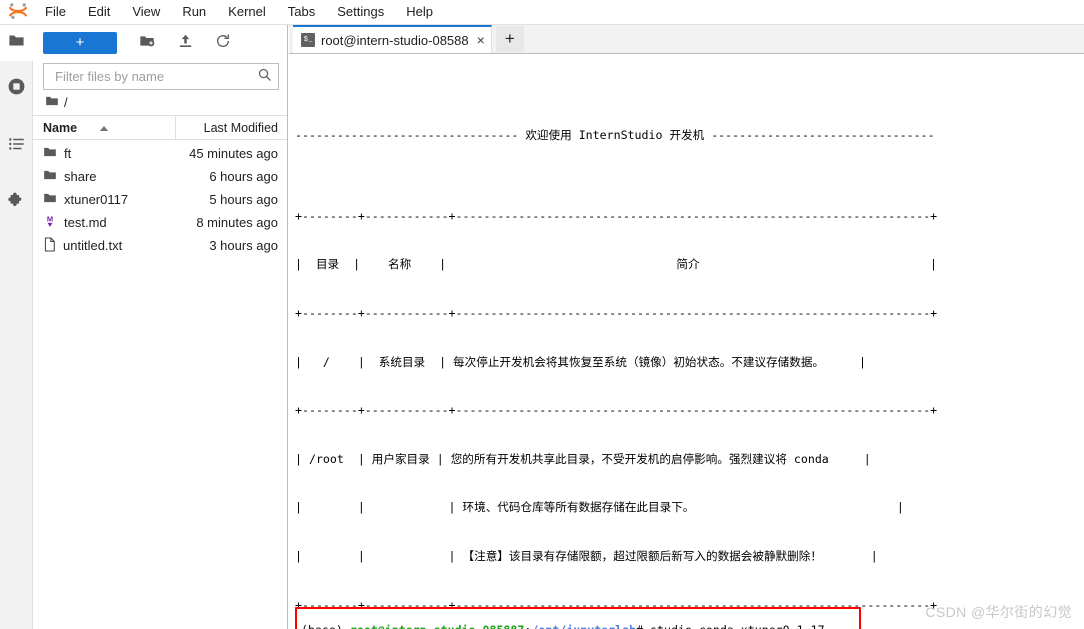 The width and height of the screenshot is (1084, 629). What do you see at coordinates (93, 245) in the screenshot?
I see `file-name: untitled.txt` at bounding box center [93, 245].